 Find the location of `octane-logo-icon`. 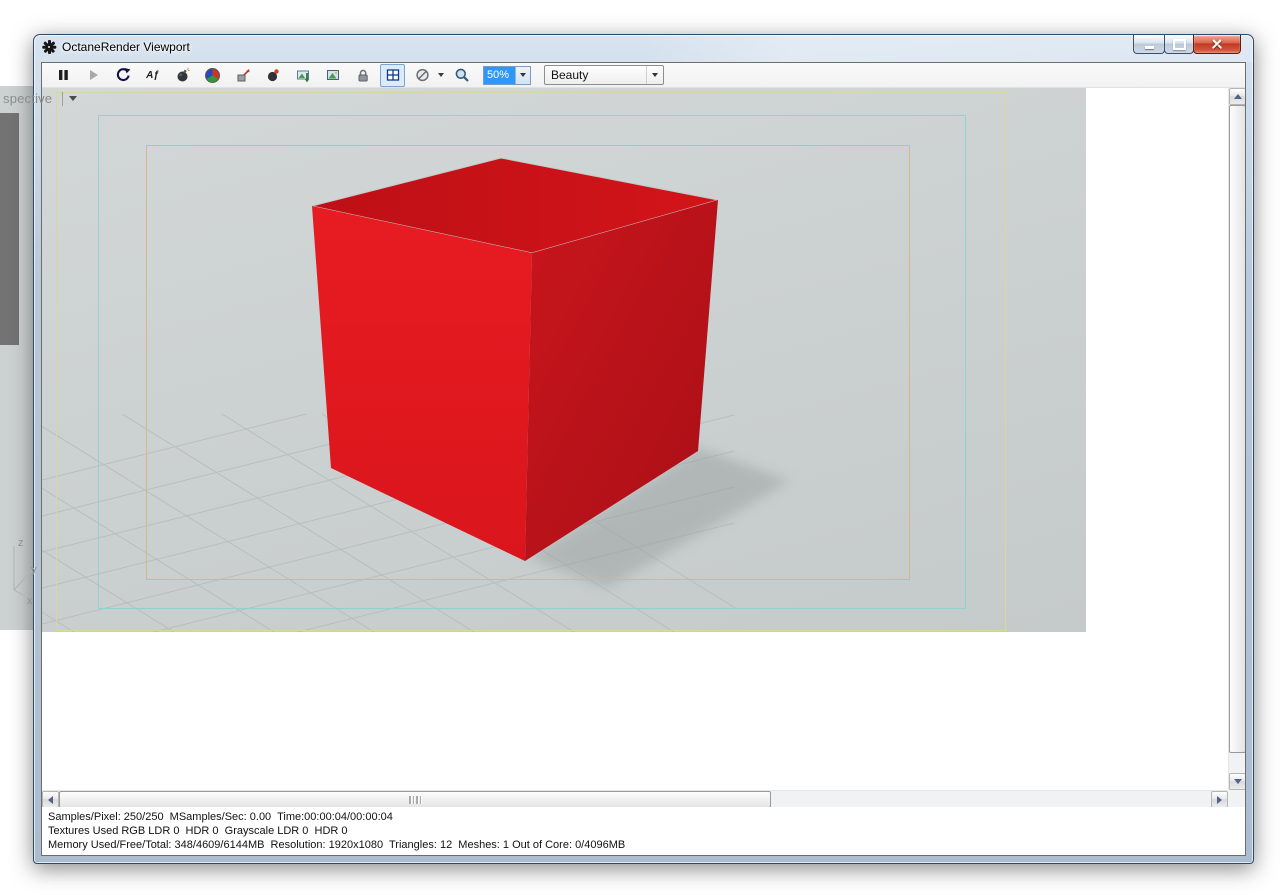

octane-logo-icon is located at coordinates (49, 47).